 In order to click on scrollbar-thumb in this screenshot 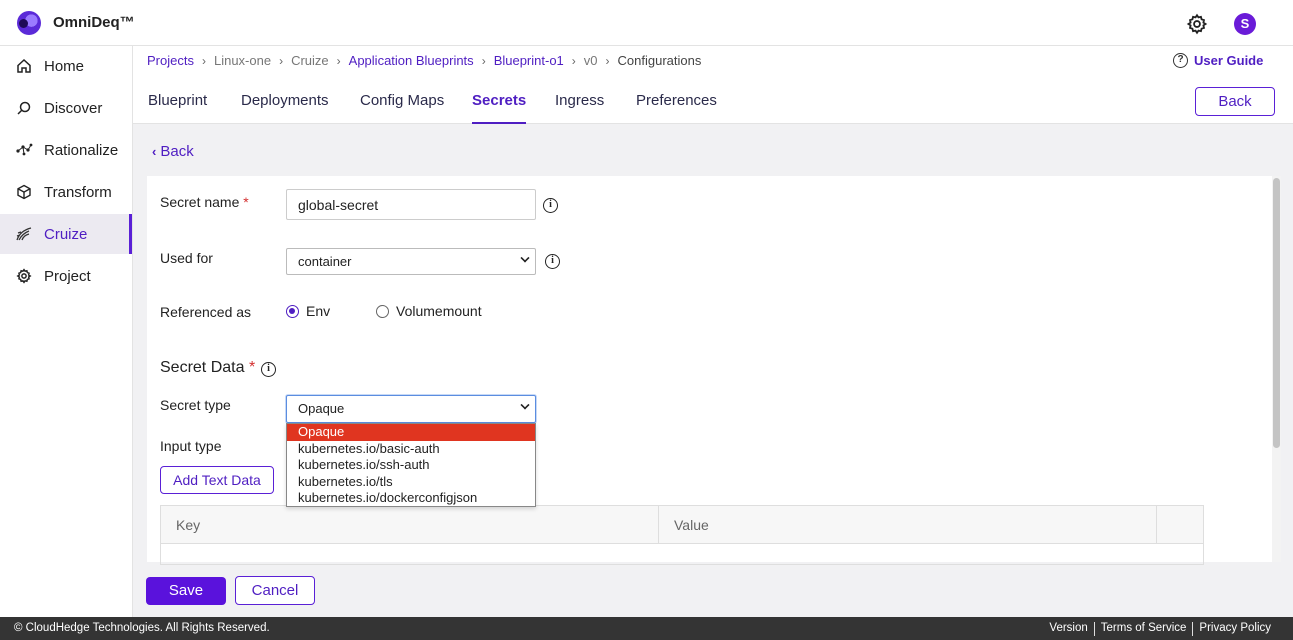, I will do `click(1276, 313)`.